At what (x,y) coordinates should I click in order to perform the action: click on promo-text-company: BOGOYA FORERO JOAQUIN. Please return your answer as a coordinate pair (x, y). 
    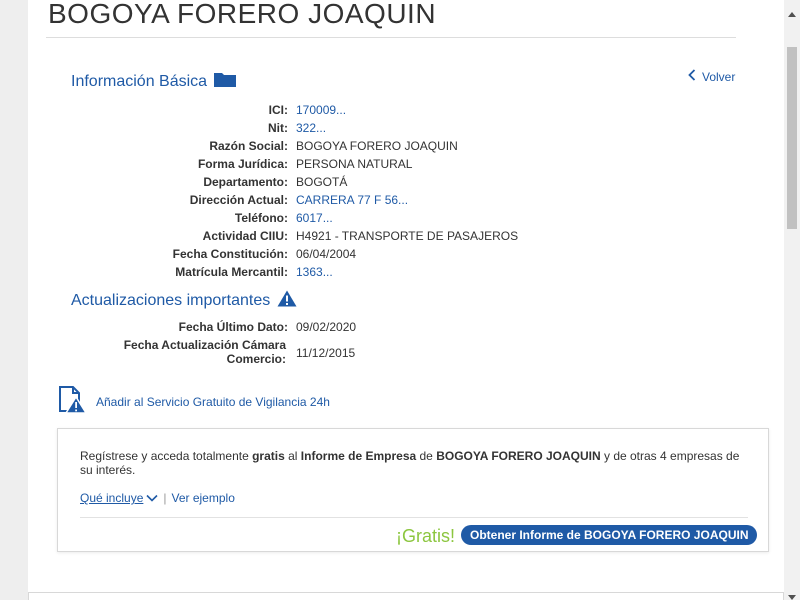
    Looking at the image, I should click on (518, 456).